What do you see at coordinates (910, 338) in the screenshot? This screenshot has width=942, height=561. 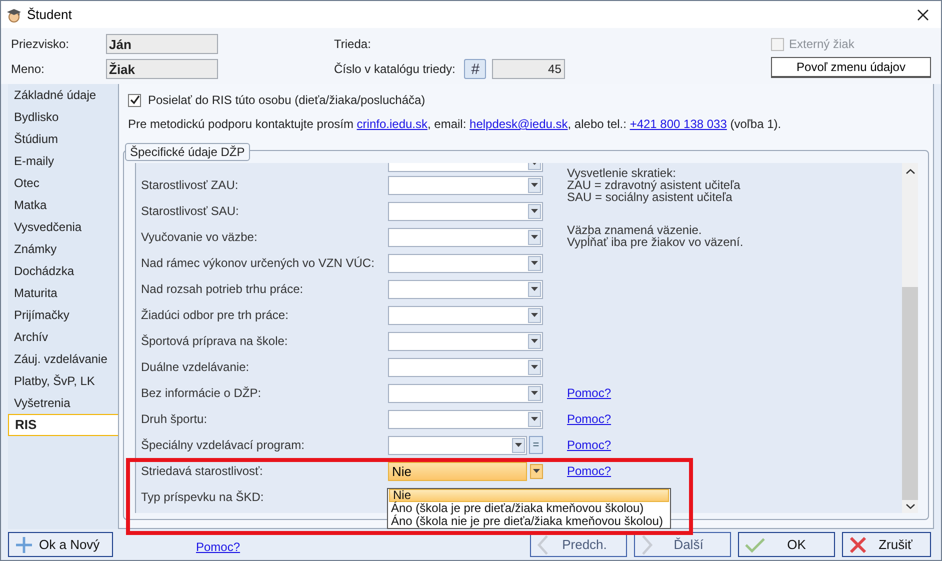 I see `scrollbar` at bounding box center [910, 338].